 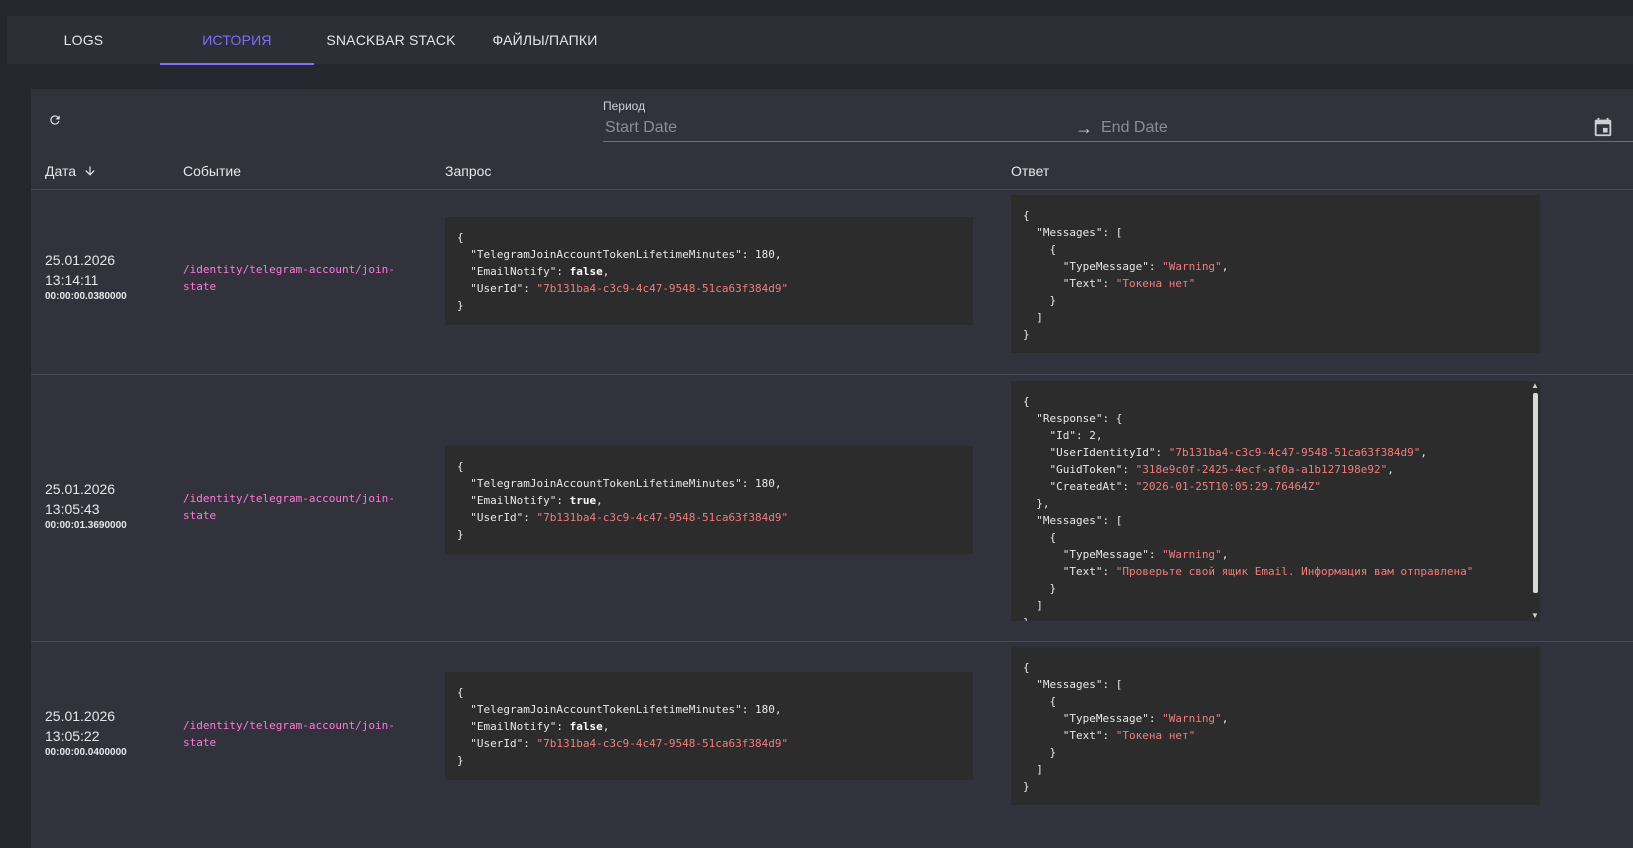 I want to click on response-scrollbar: ▲ ▼, so click(x=1535, y=500).